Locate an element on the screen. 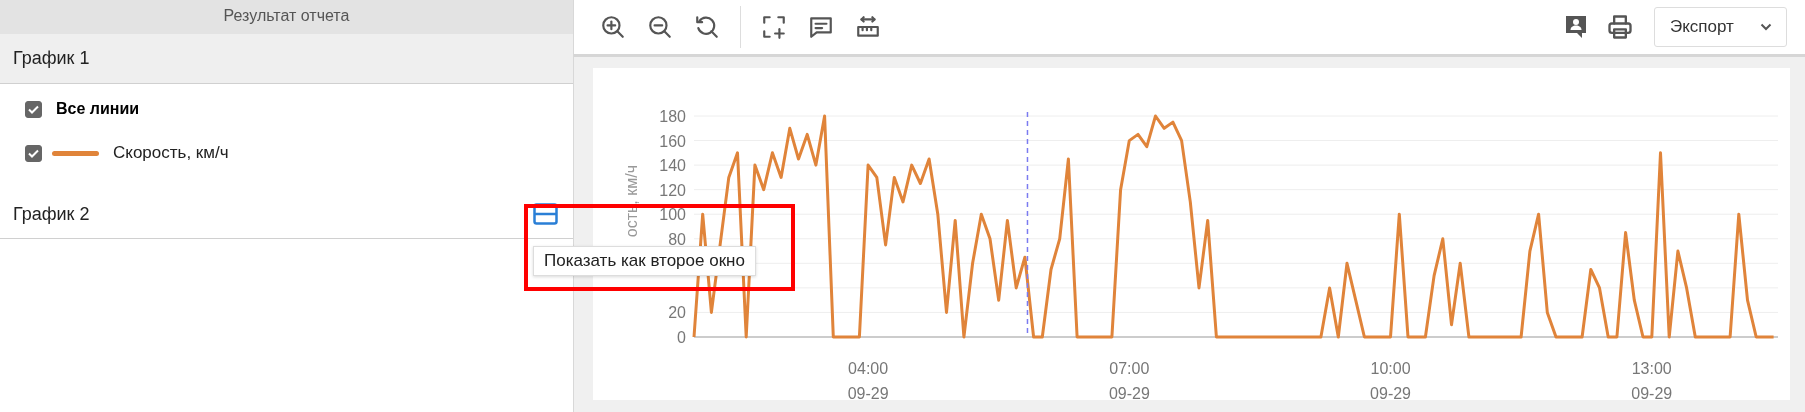 This screenshot has height=412, width=1805. y-tick-label: 0 is located at coordinates (681, 337).